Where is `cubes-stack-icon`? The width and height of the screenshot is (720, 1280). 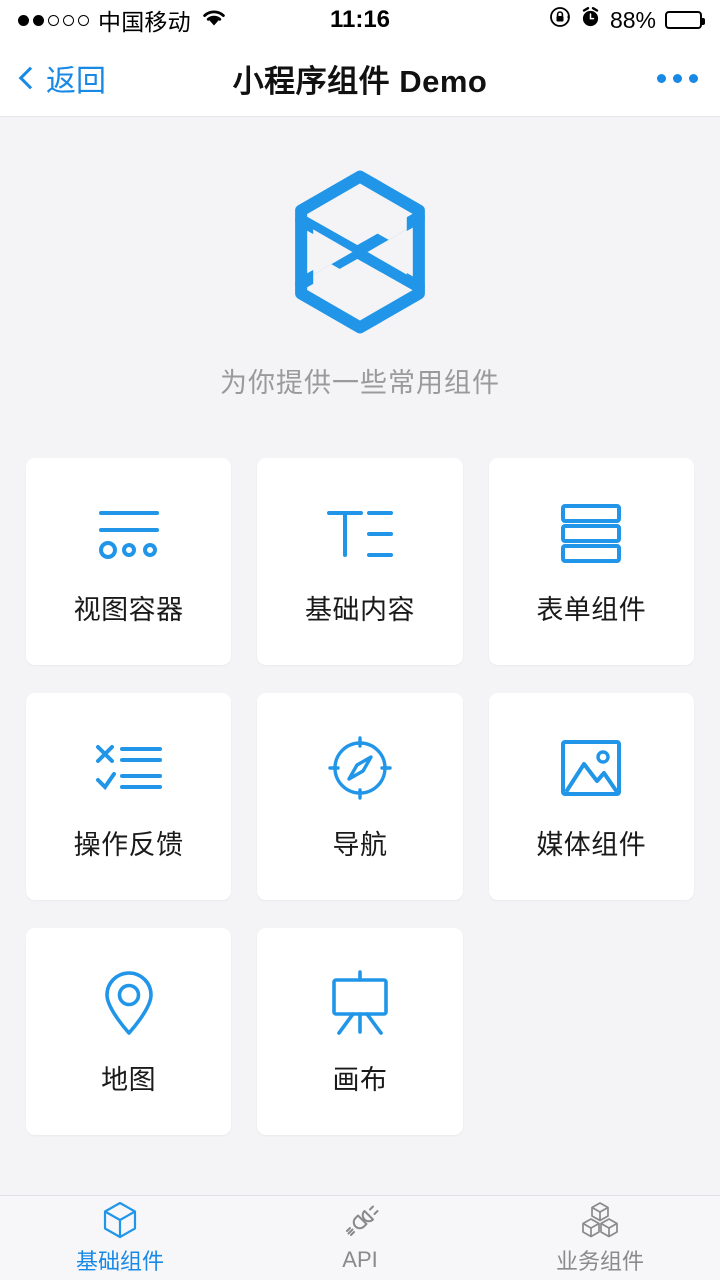 cubes-stack-icon is located at coordinates (600, 1220).